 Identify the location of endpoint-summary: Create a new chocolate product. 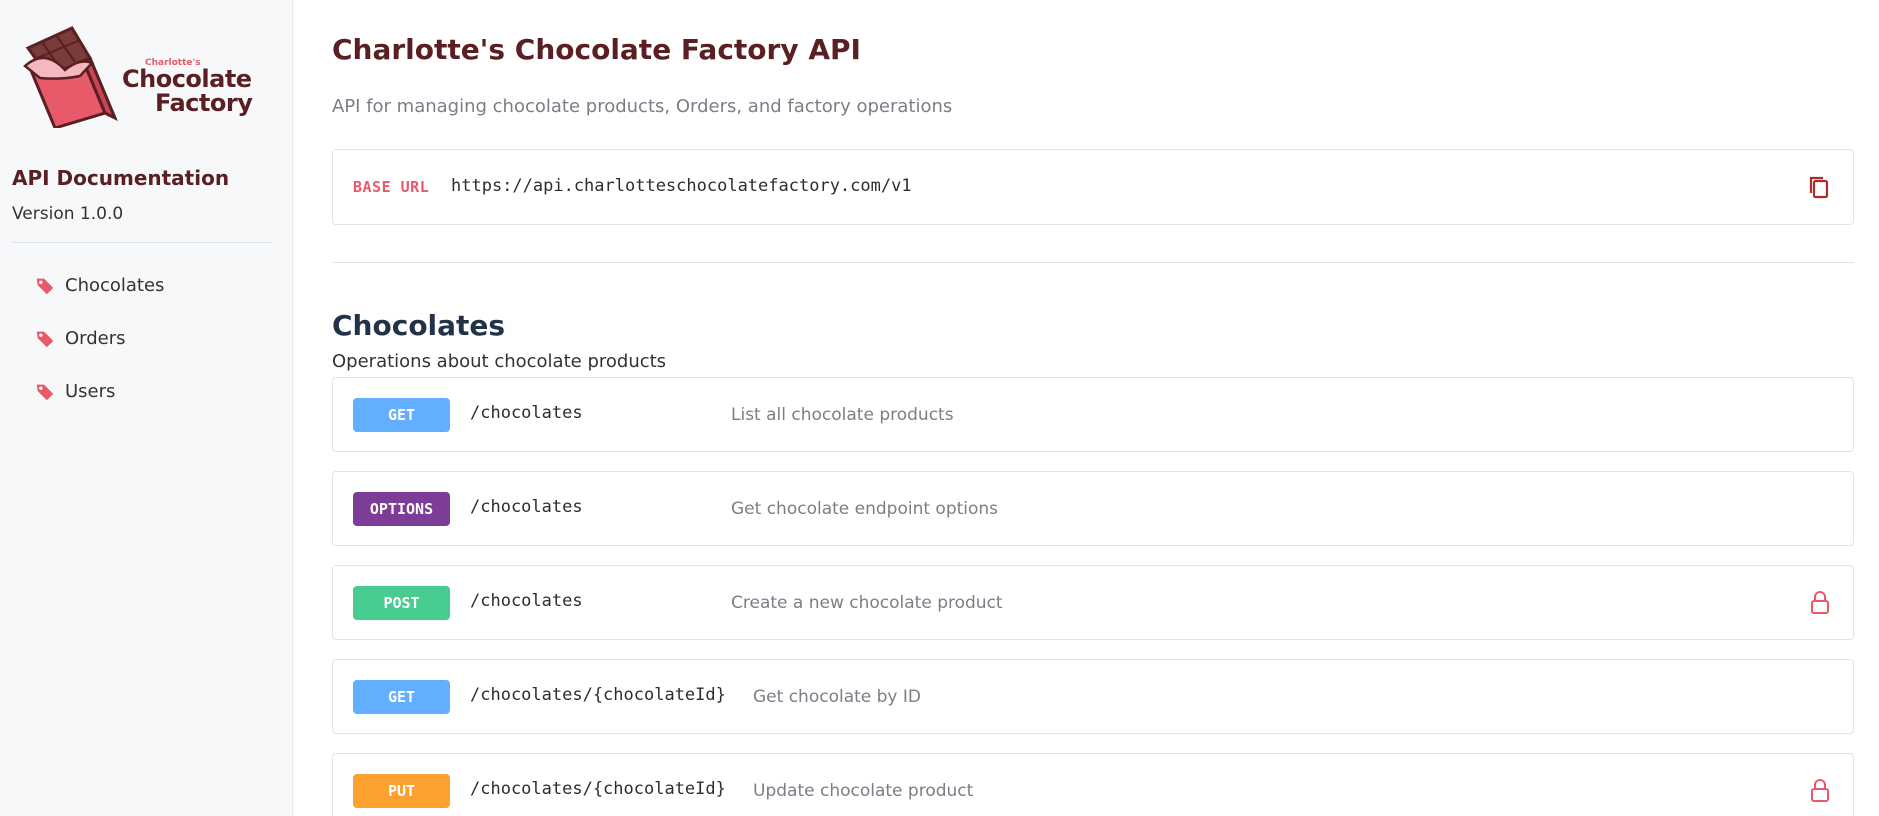
(867, 603).